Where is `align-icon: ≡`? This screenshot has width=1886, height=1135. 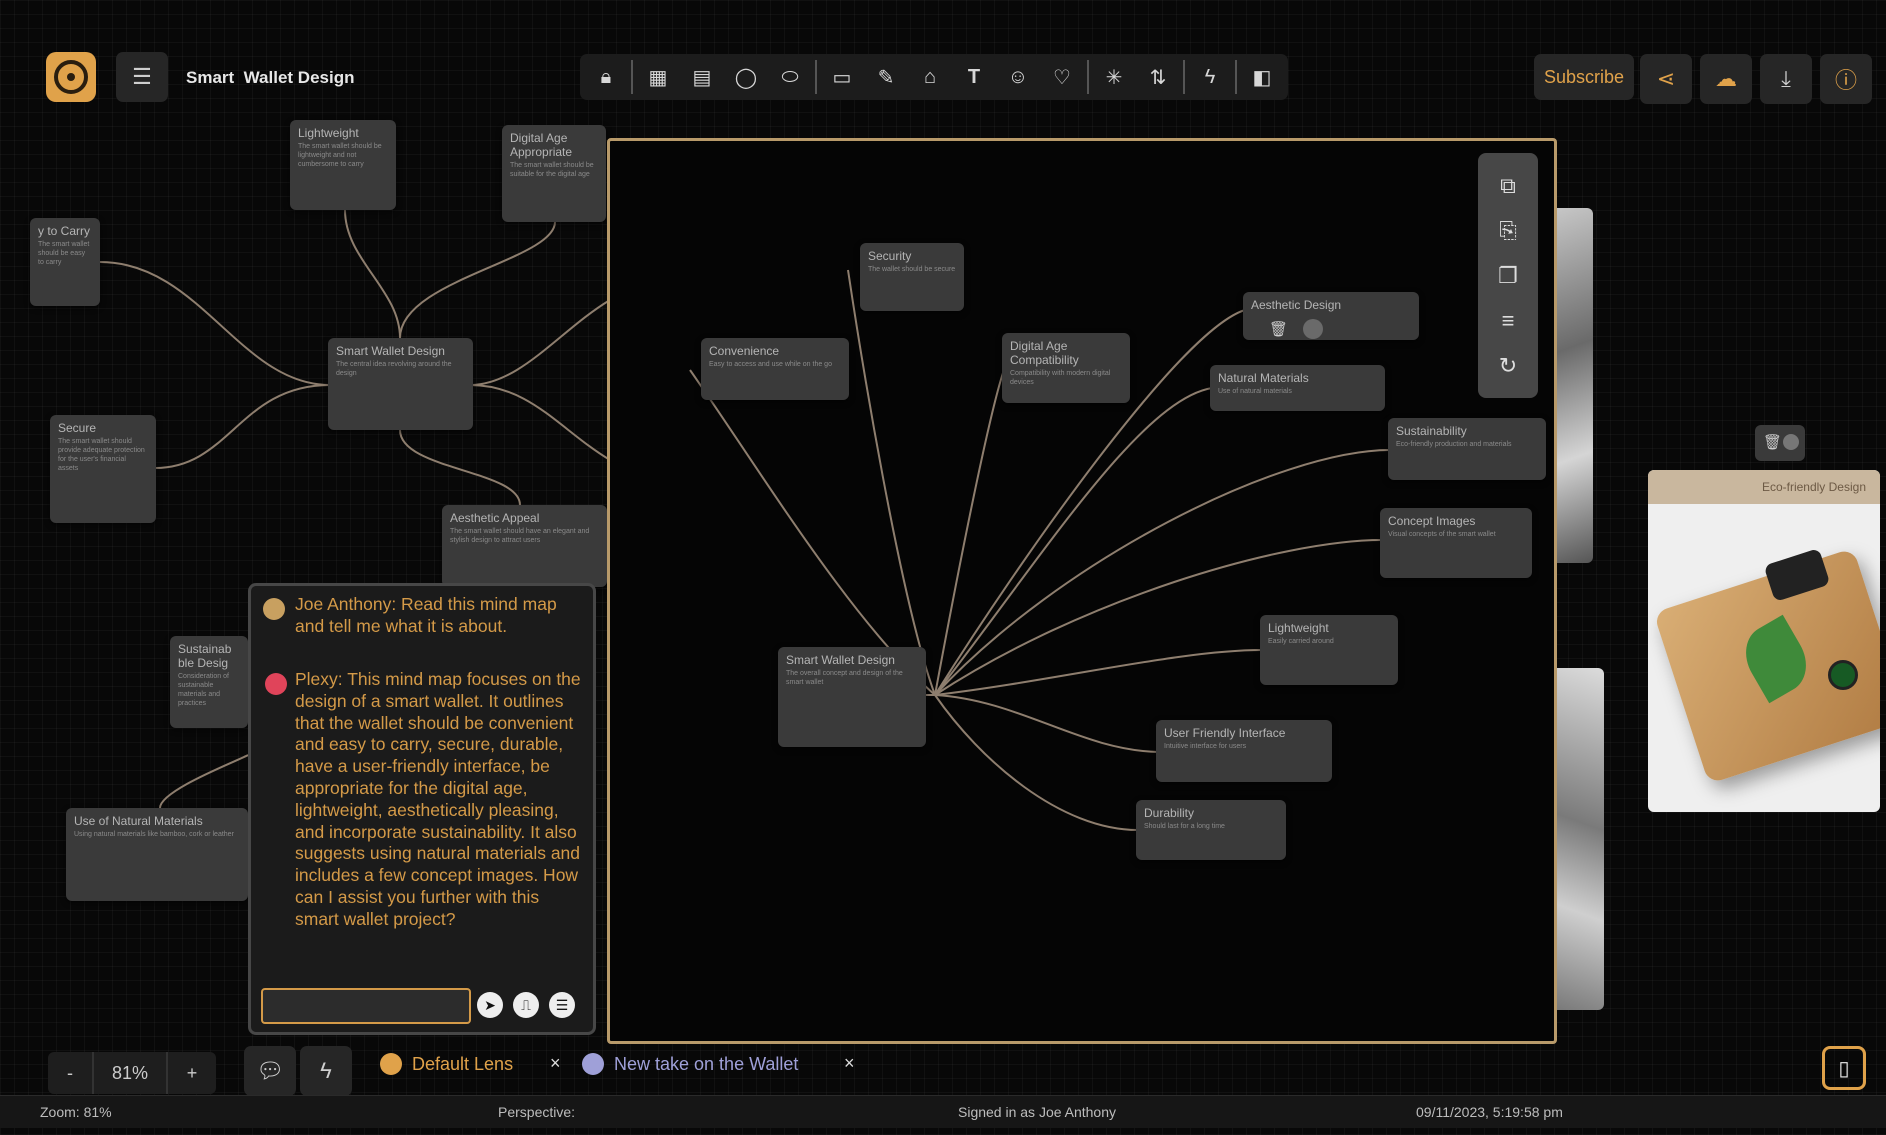 align-icon: ≡ is located at coordinates (1508, 321).